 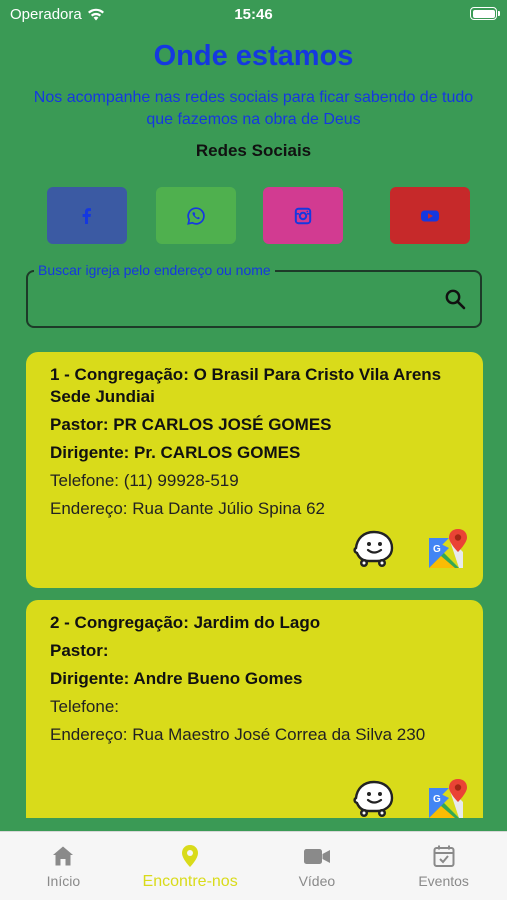 What do you see at coordinates (317, 866) in the screenshot?
I see `tab-video: Vídeo` at bounding box center [317, 866].